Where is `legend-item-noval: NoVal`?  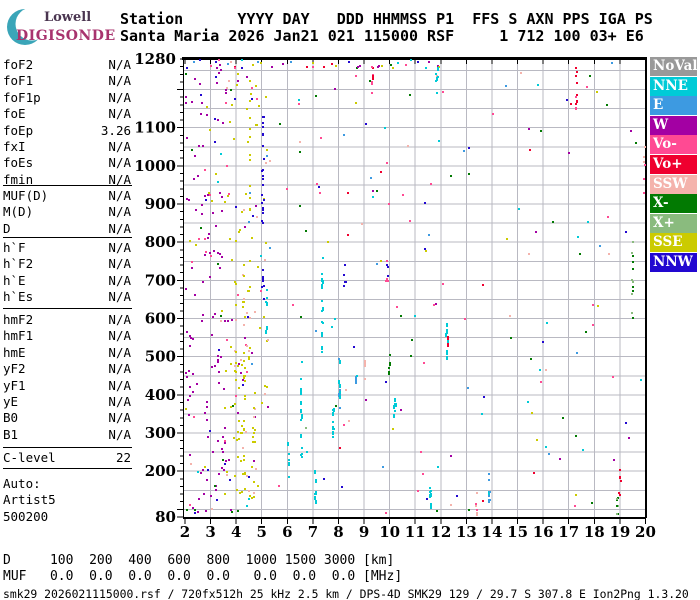 legend-item-noval: NoVal is located at coordinates (673, 66).